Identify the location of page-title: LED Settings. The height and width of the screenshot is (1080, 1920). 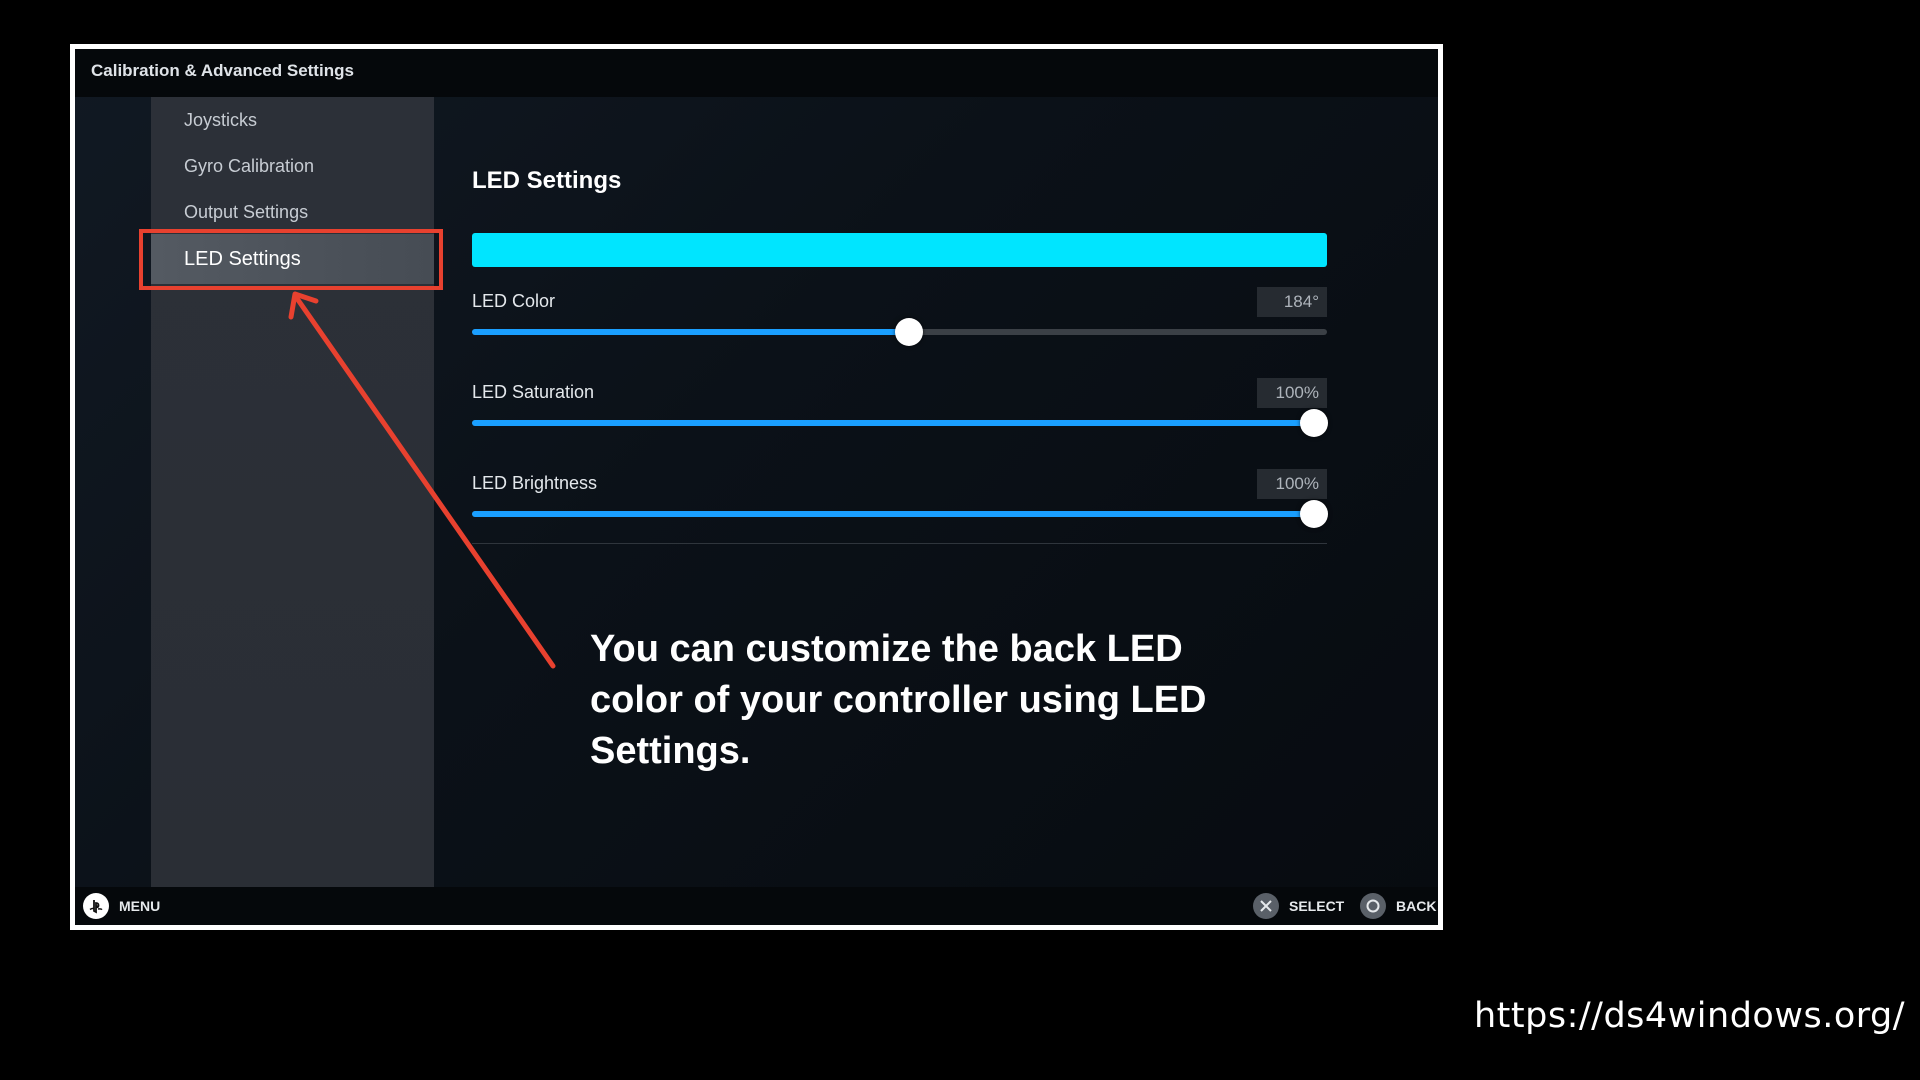
(547, 180).